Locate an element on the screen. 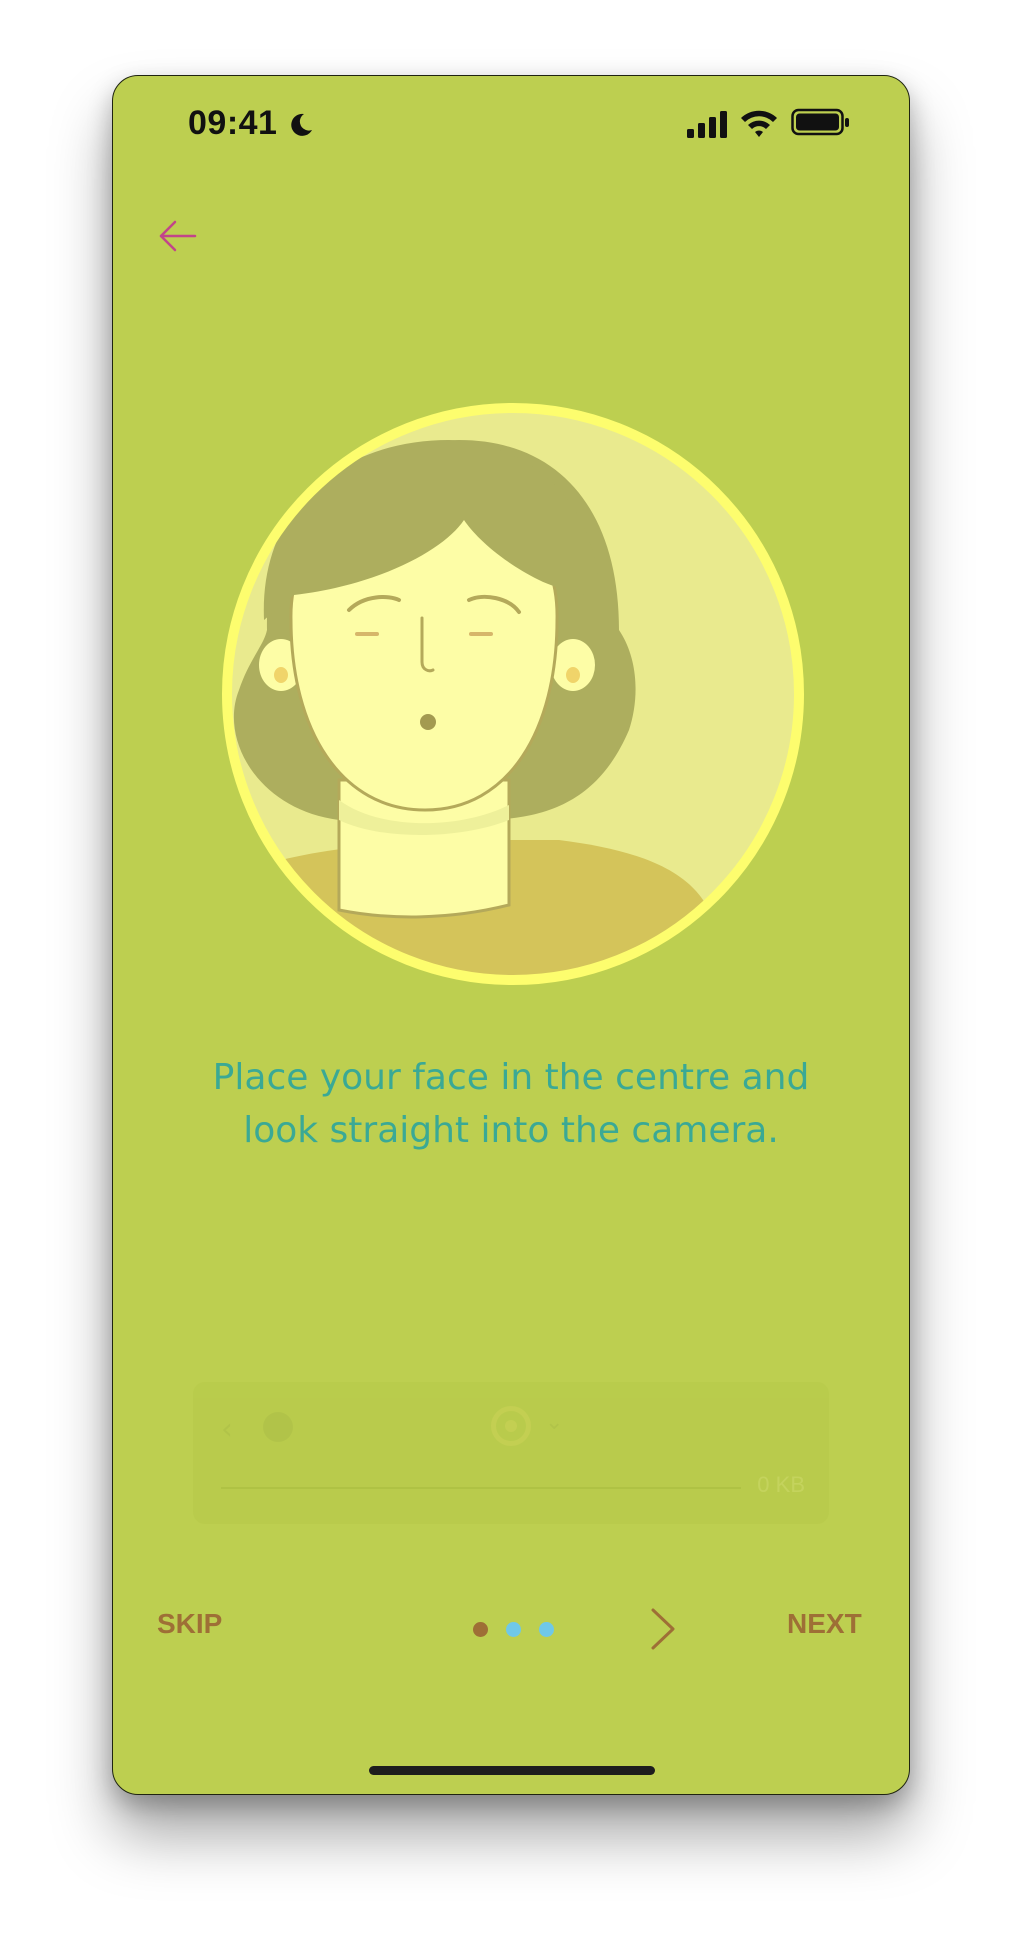 The height and width of the screenshot is (1942, 1020). status-time: 09:41 is located at coordinates (233, 123).